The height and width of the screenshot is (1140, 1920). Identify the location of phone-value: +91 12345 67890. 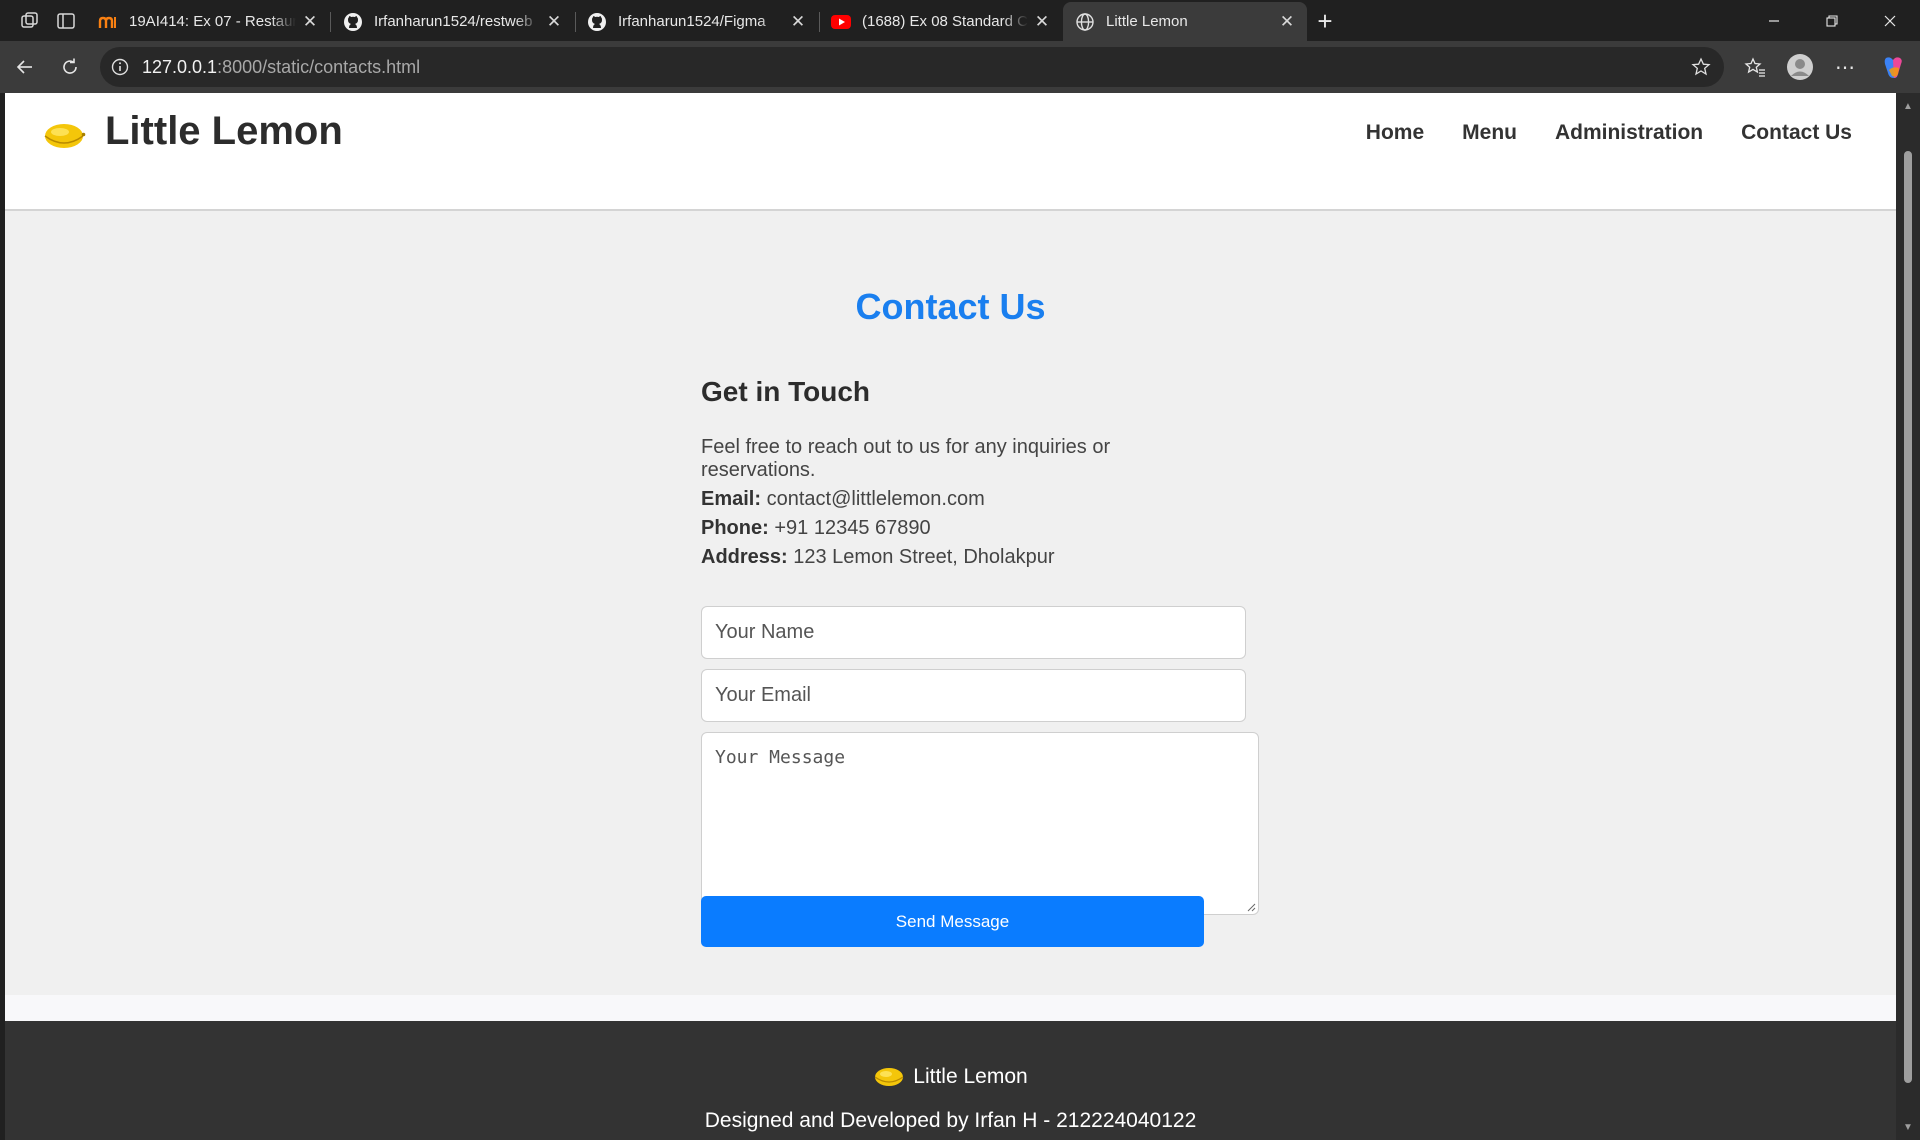
(849, 528).